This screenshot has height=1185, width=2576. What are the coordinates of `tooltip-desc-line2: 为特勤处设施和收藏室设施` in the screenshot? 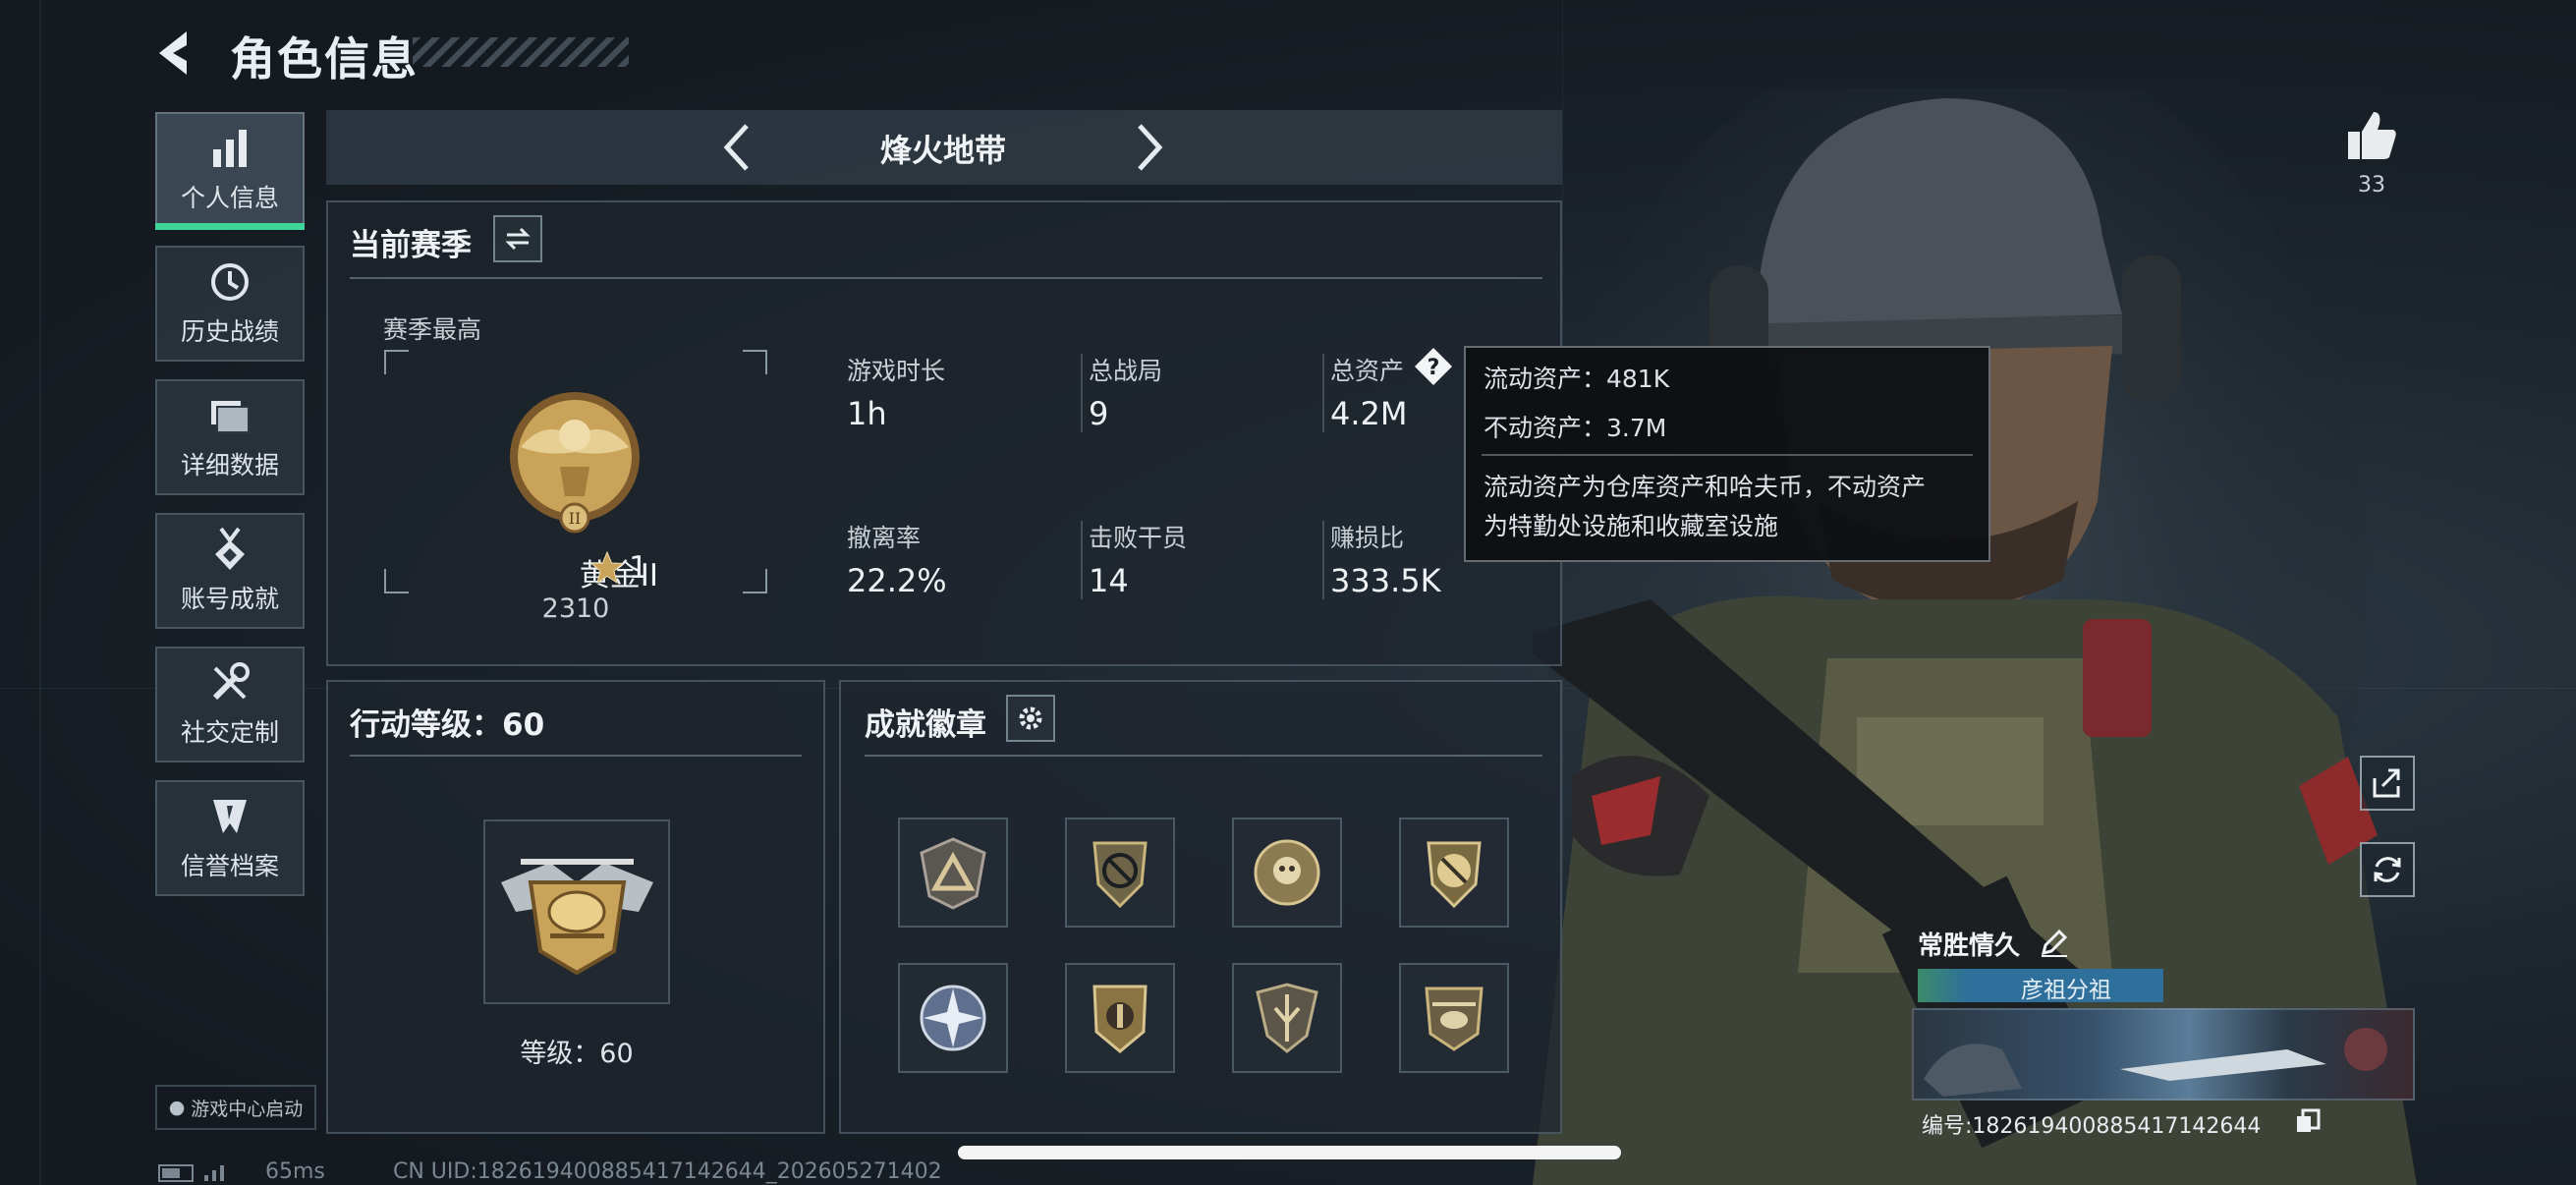 It's located at (1631, 526).